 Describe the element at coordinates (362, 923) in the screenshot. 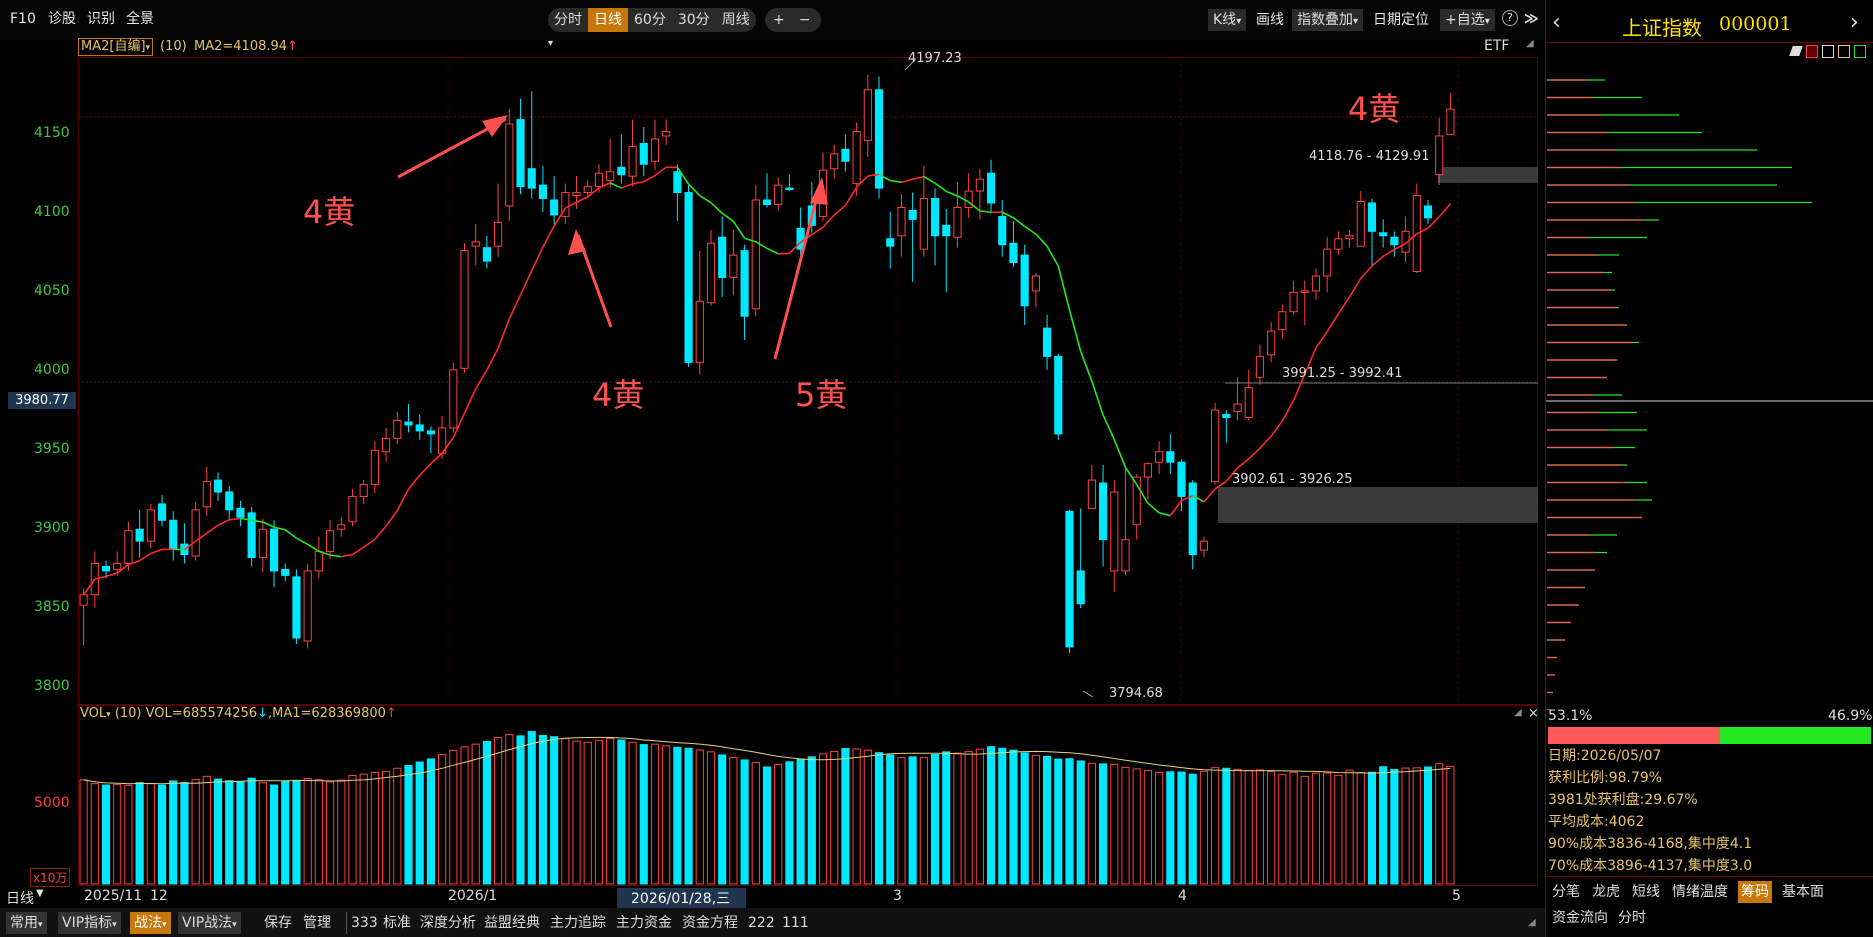

I see `tab-333: 333` at that location.